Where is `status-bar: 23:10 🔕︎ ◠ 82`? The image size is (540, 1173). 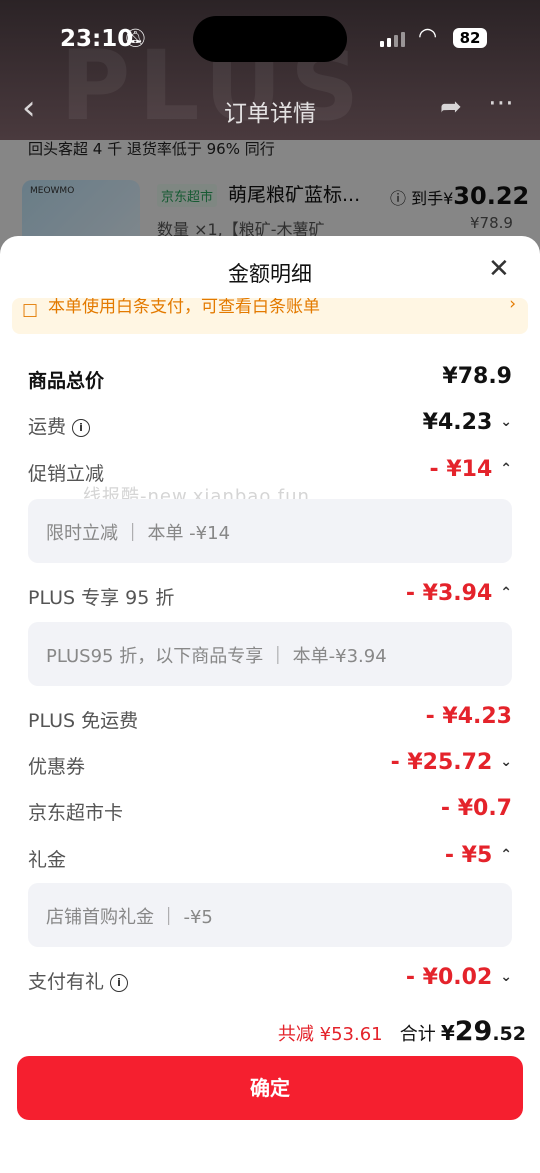
status-bar: 23:10 🔕︎ ◠ 82 is located at coordinates (270, 39).